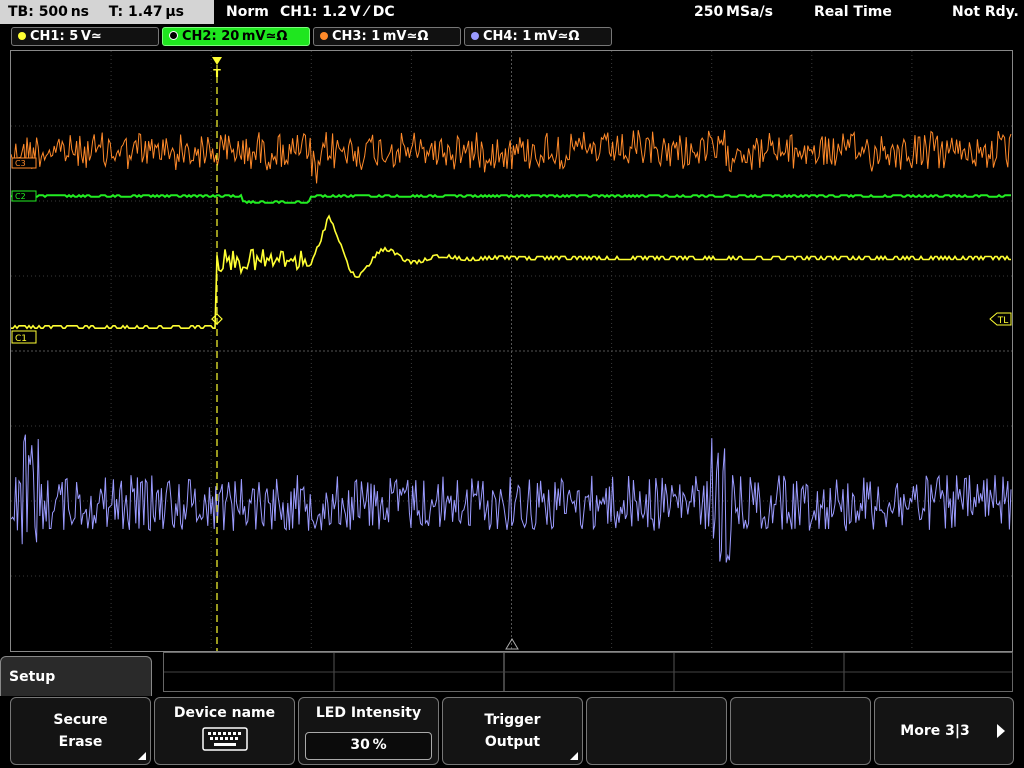 The width and height of the screenshot is (1024, 768). What do you see at coordinates (107, 12) in the screenshot?
I see `timebase-box: TB: 500 ns T: 1.47 µs` at bounding box center [107, 12].